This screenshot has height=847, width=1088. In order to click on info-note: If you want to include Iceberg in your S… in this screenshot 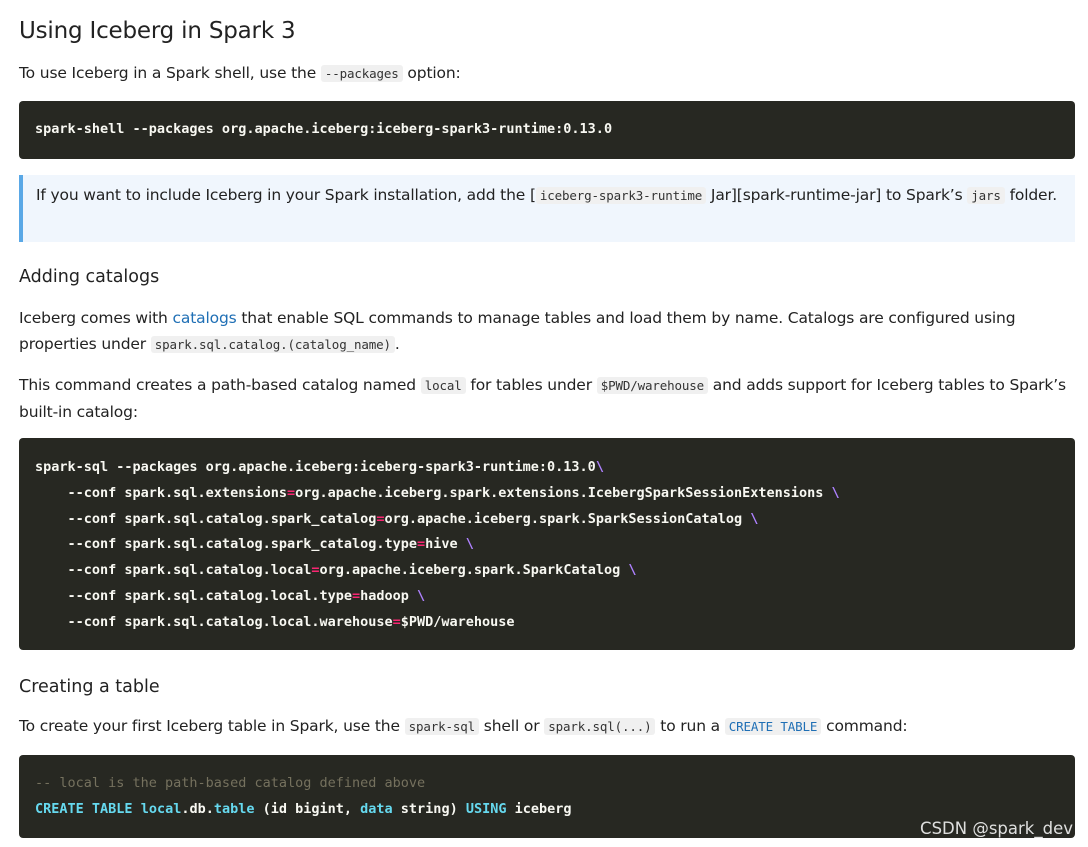, I will do `click(547, 208)`.